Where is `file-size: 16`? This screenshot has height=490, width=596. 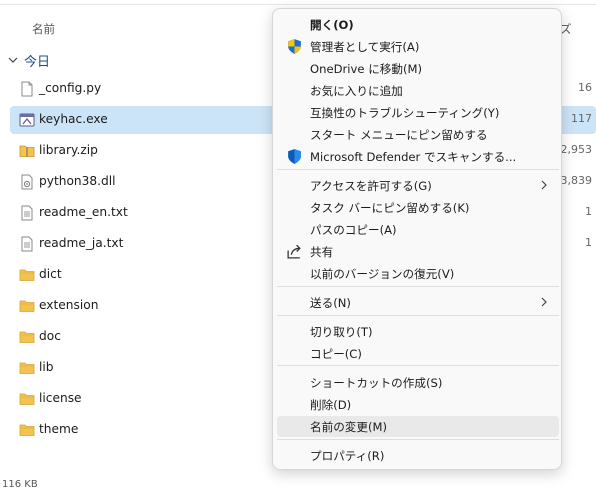 file-size: 16 is located at coordinates (585, 87).